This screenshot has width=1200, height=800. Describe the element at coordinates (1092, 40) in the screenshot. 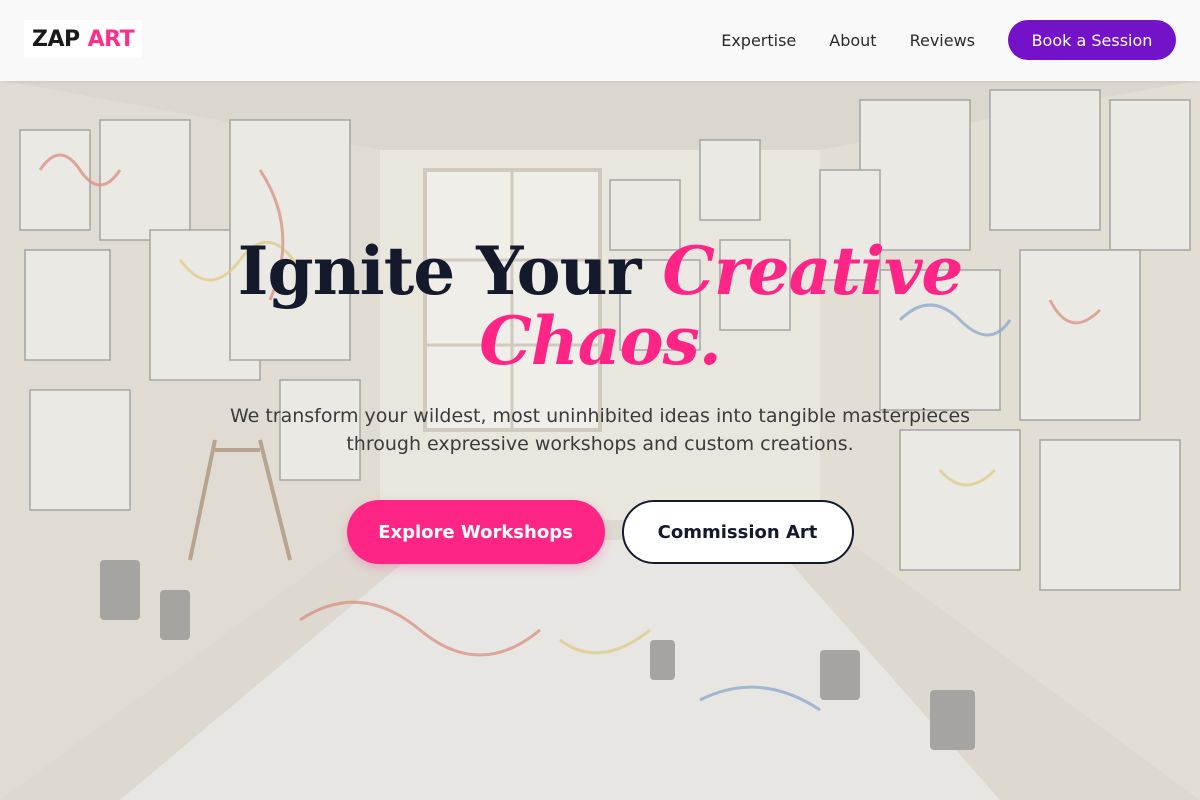

I see `book-session-button: Book a Session` at that location.